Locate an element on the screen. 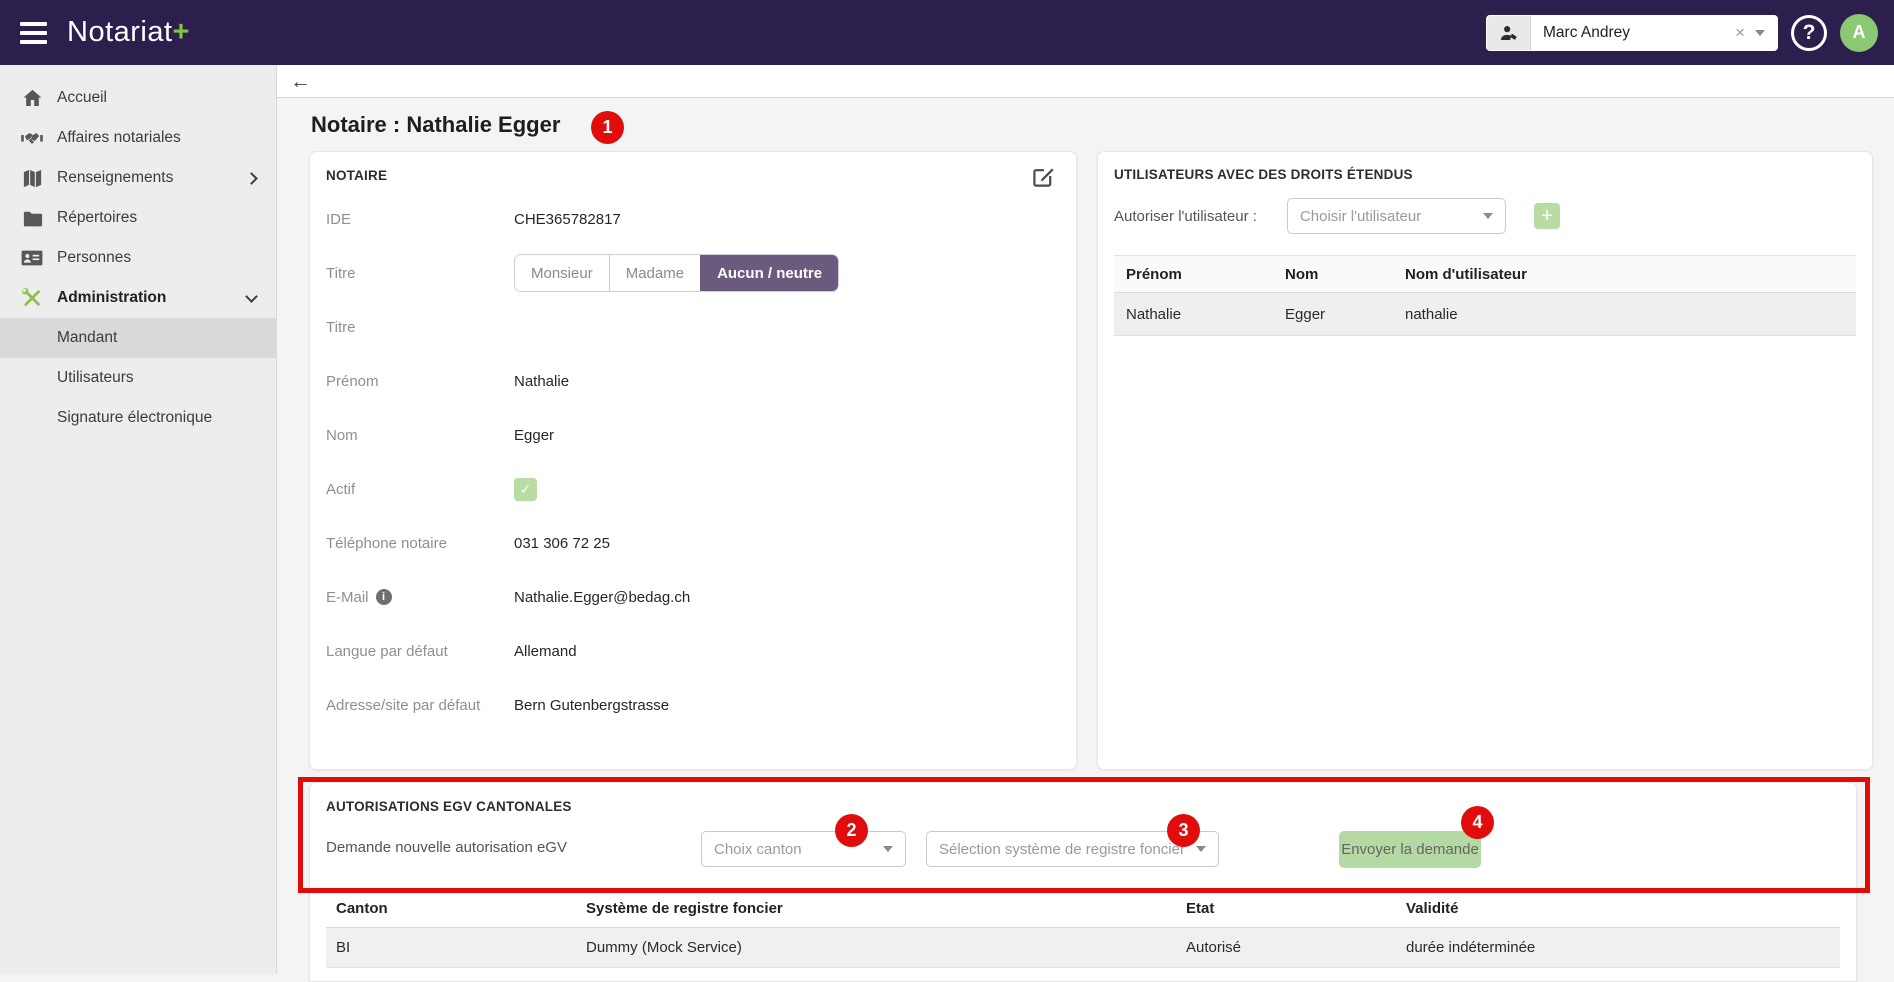  top-bar: Notariat+ Marc Andrey × ? A is located at coordinates (947, 32).